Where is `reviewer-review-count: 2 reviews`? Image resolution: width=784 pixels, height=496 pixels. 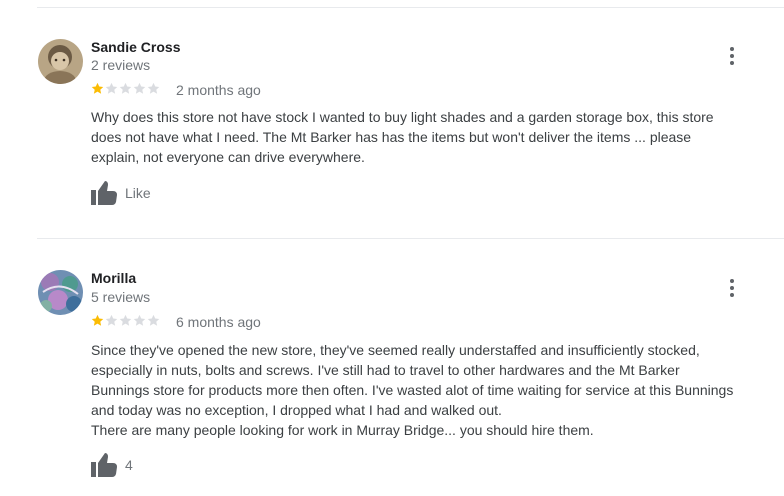
reviewer-review-count: 2 reviews is located at coordinates (120, 65).